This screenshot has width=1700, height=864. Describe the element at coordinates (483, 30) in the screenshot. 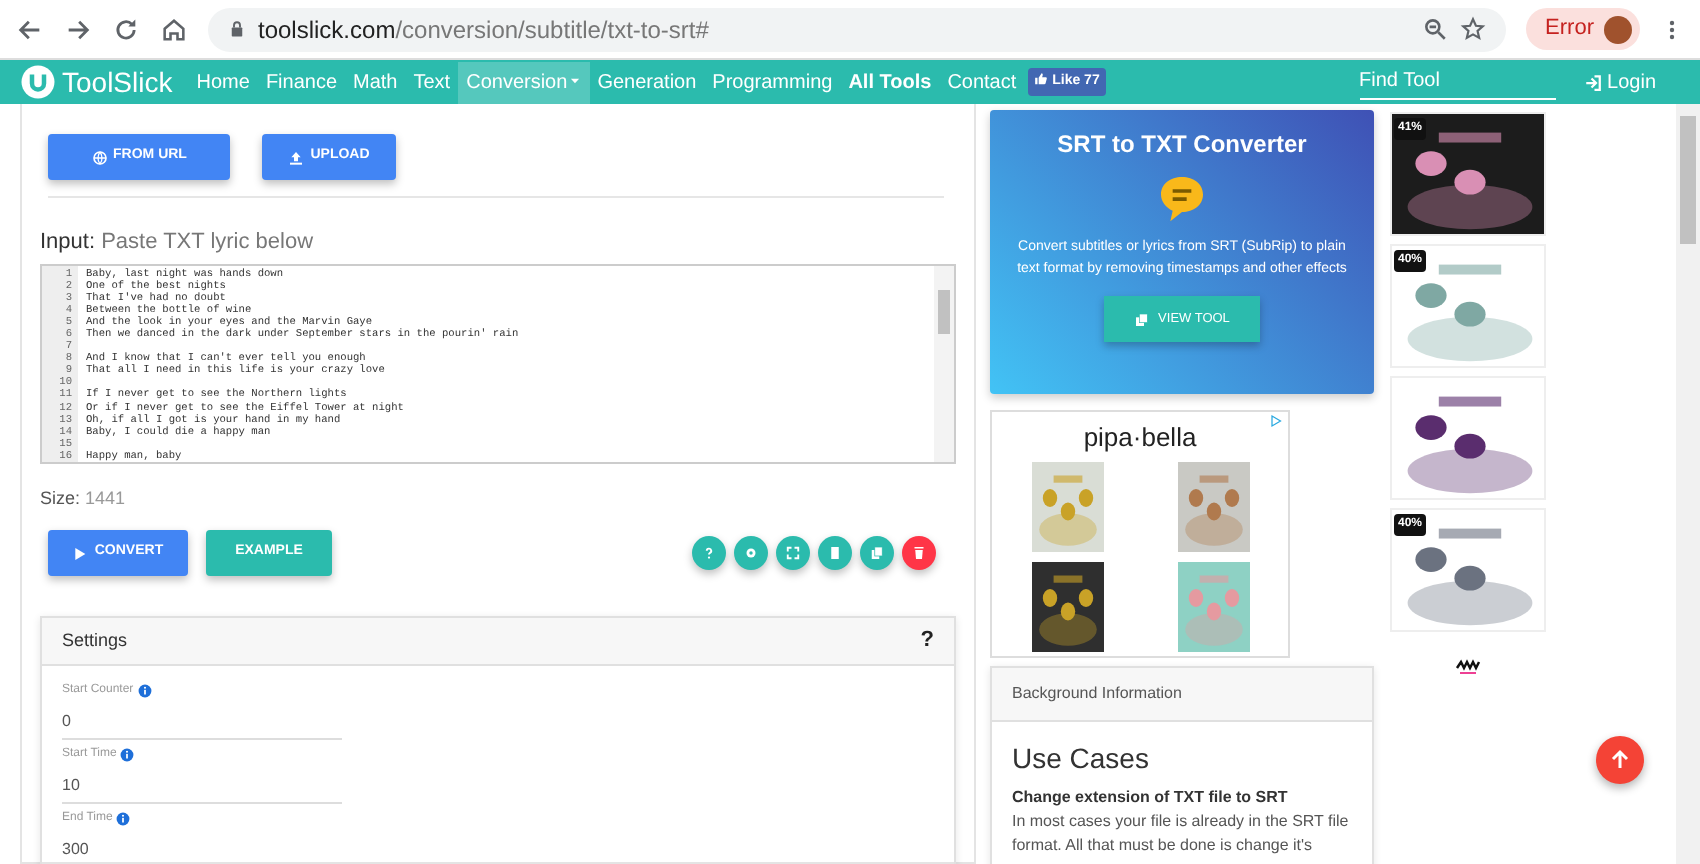

I see `url-text: toolslick.com/conversion/subtitle/txt-to-srt#` at that location.